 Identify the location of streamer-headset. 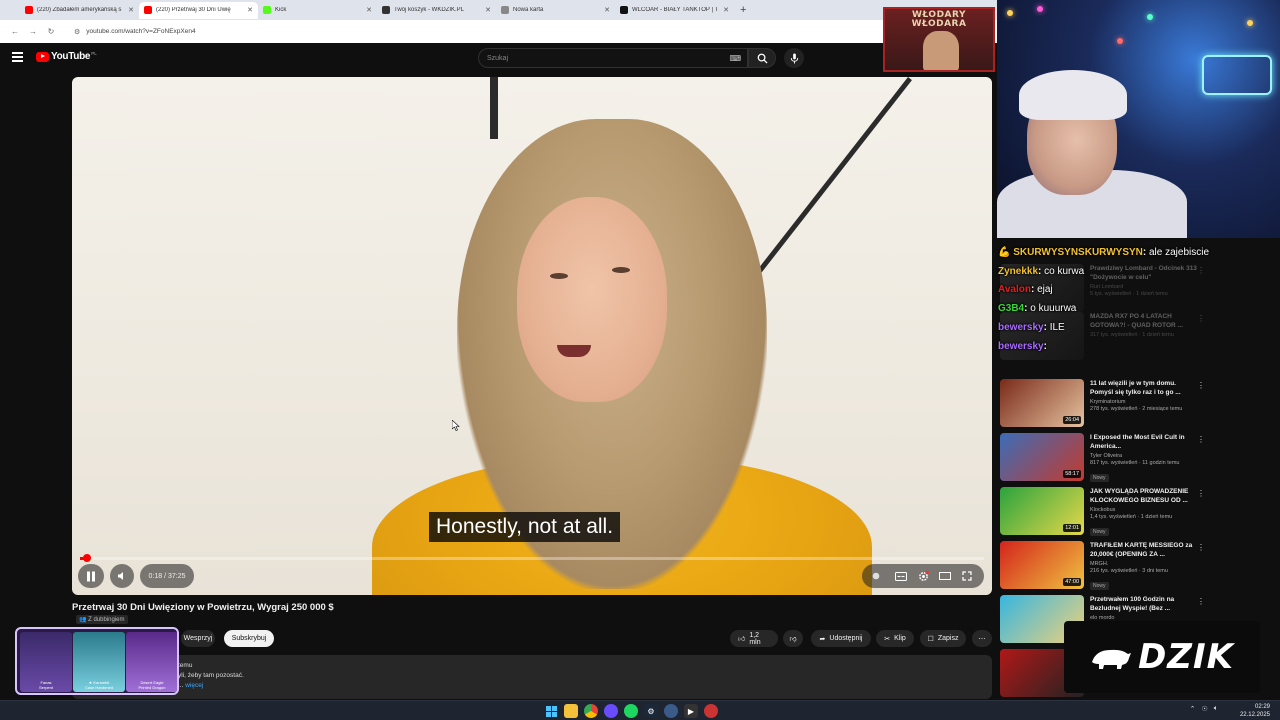
(1073, 95).